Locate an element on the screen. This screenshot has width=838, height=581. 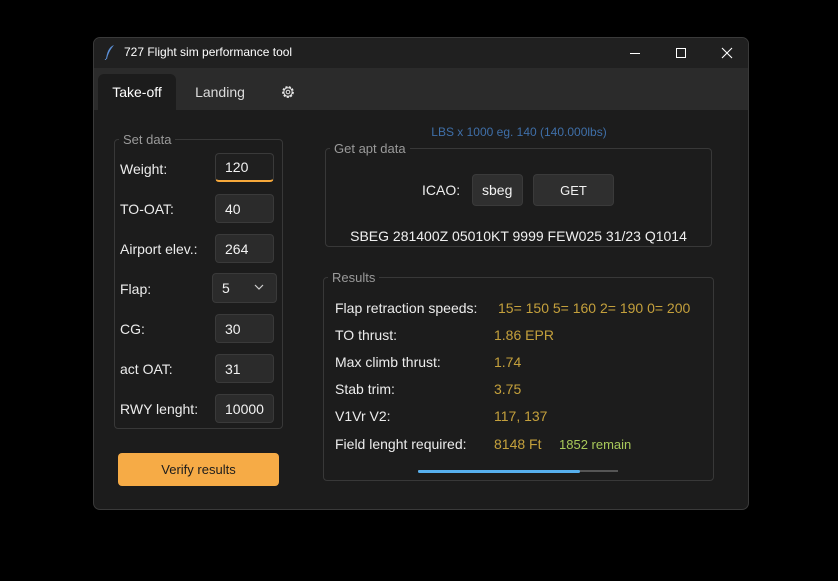
minimize-button is located at coordinates (635, 53).